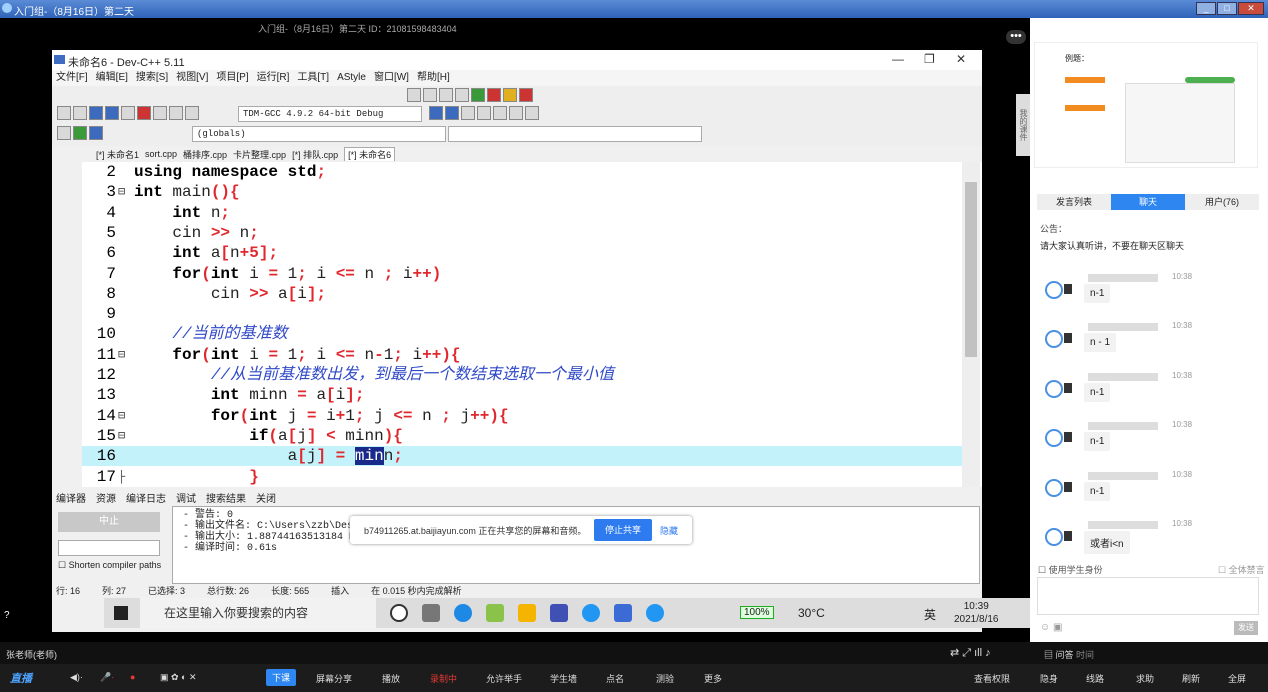  Describe the element at coordinates (930, 614) in the screenshot. I see `input-lang: 英` at that location.